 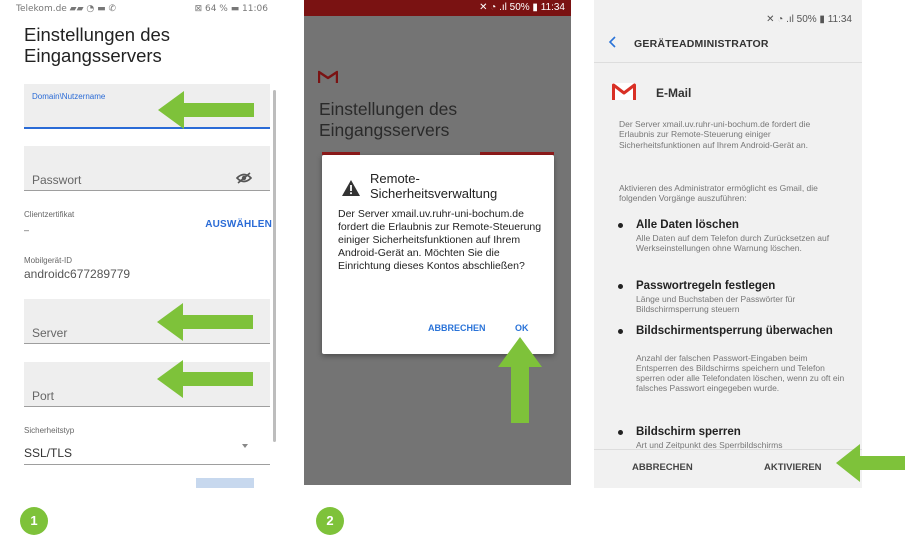 I want to click on server-label: Server, so click(x=50, y=333).